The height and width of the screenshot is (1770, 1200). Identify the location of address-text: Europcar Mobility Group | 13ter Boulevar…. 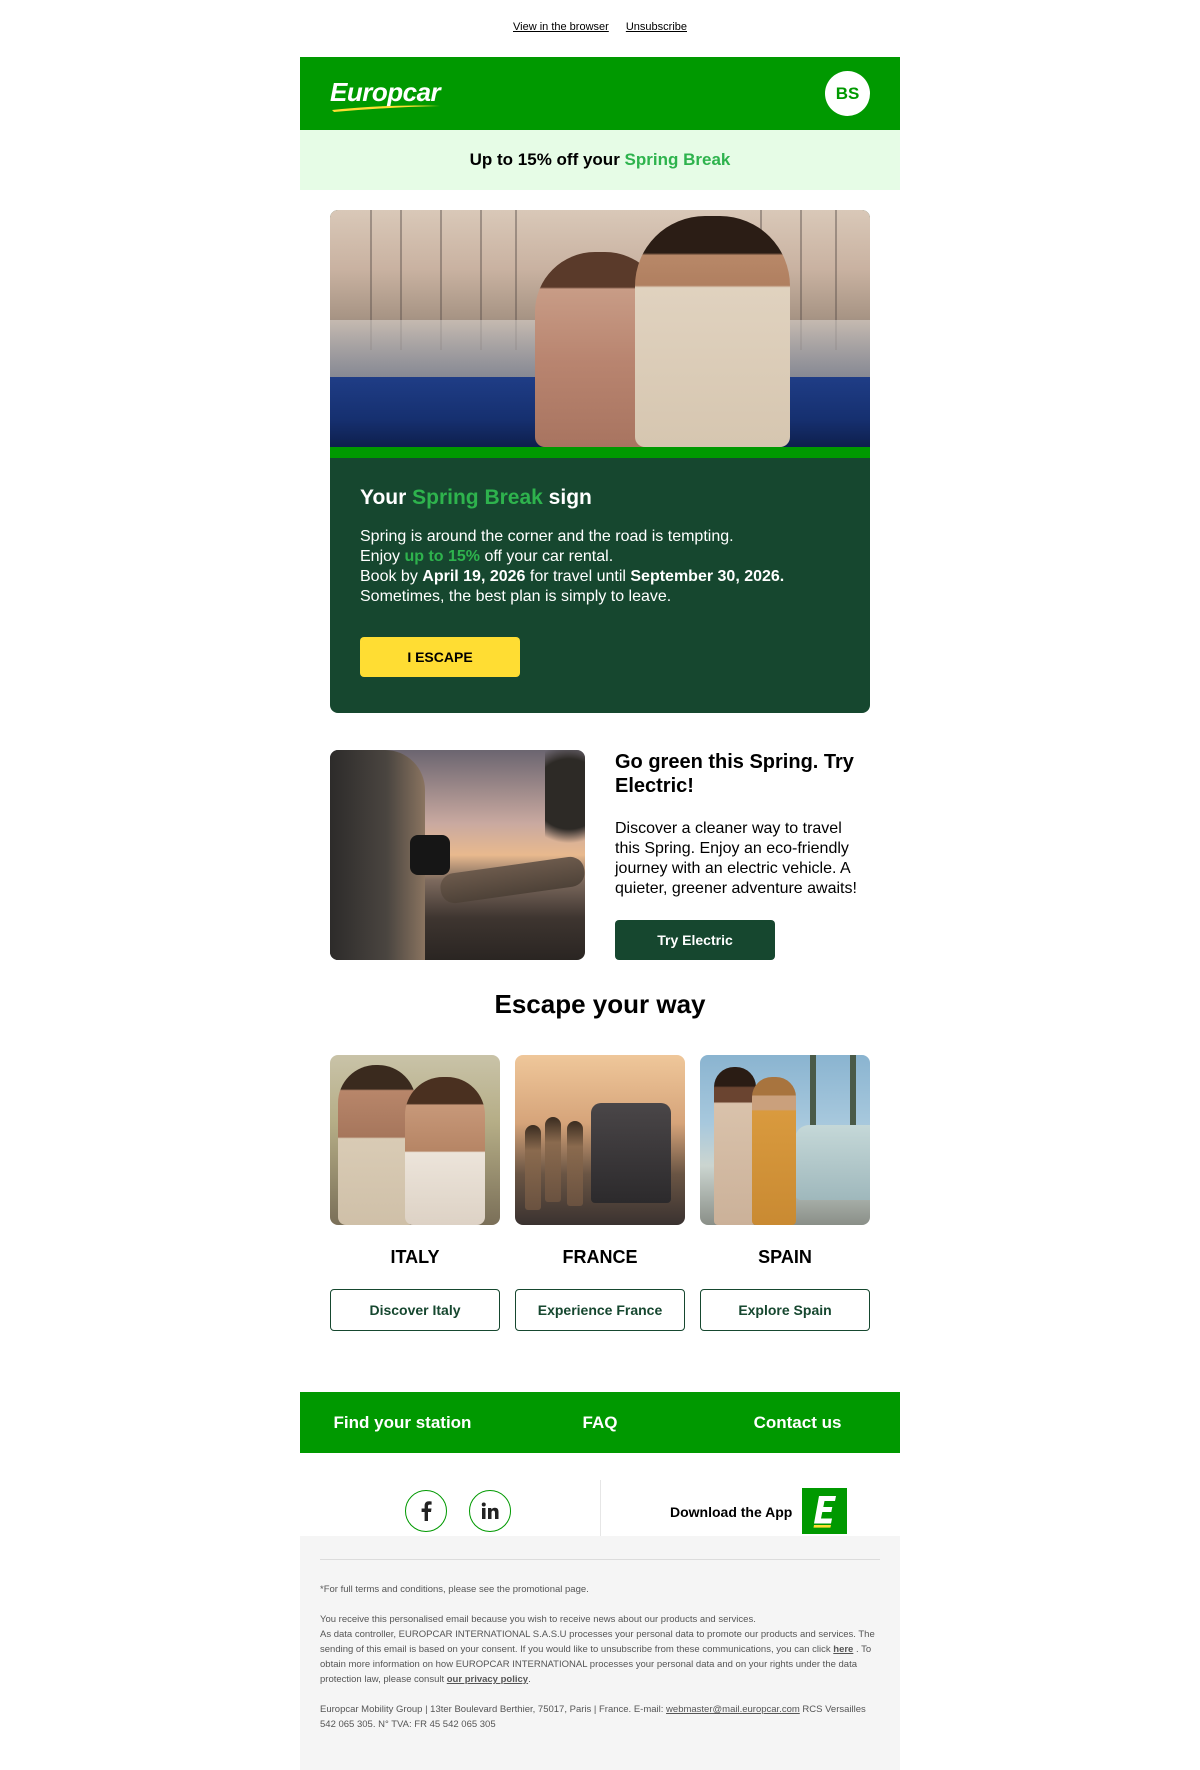
(593, 1717).